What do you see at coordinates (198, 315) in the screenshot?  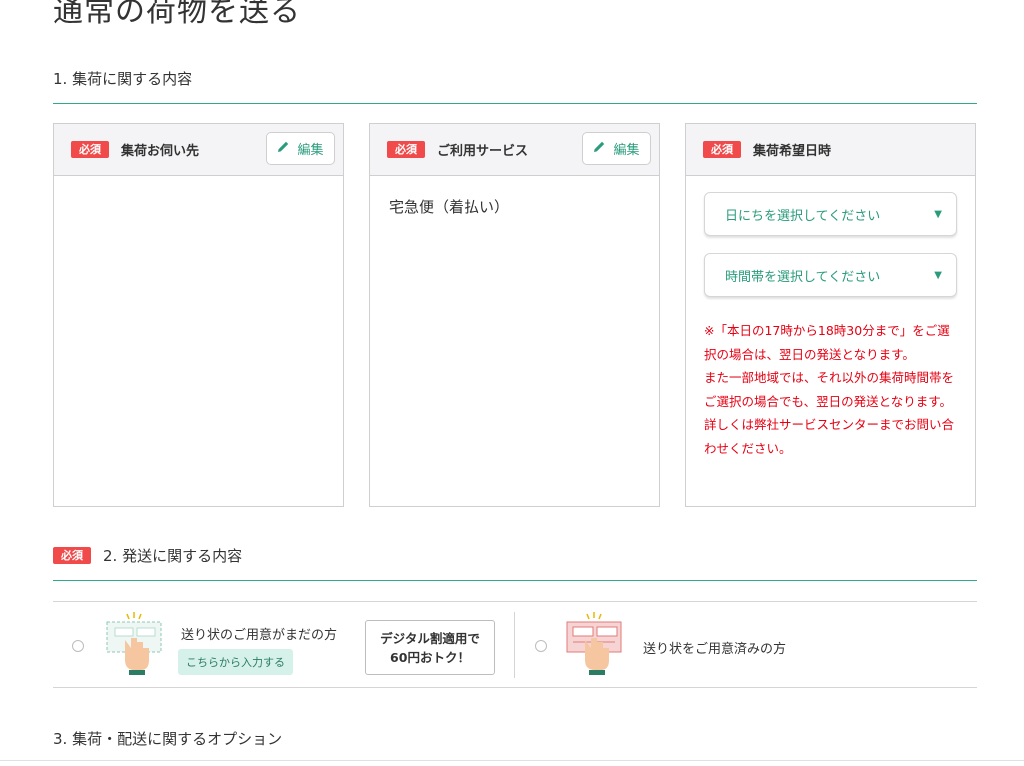 I see `pickup-address-card: 必須 集荷お伺い先 編集` at bounding box center [198, 315].